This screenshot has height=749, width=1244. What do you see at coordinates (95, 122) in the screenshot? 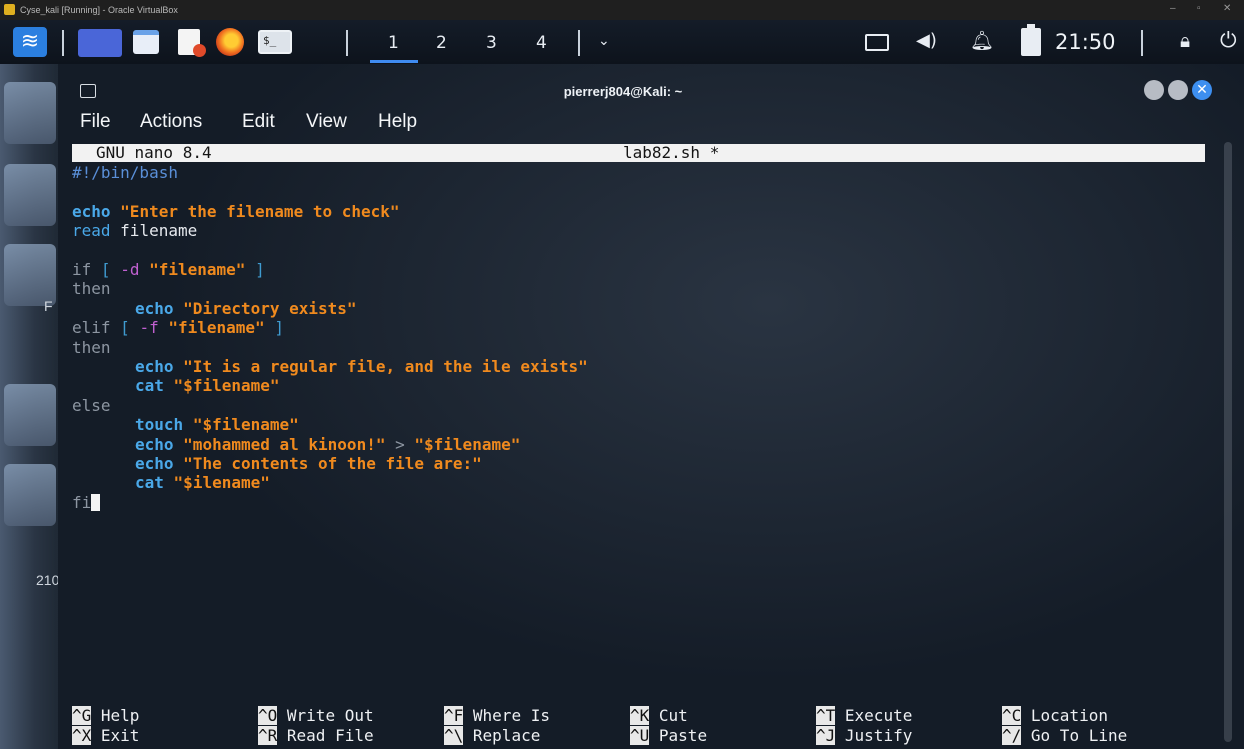
I see `menu-file: File` at bounding box center [95, 122].